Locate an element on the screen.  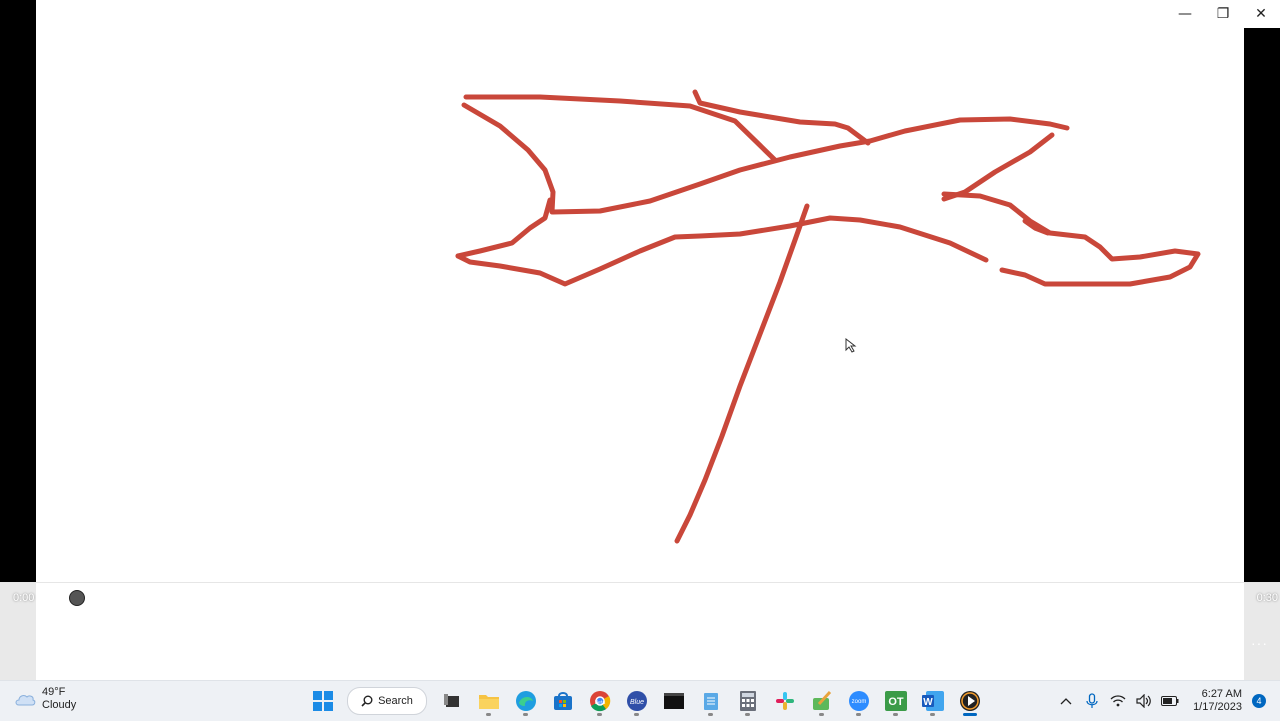
otter-label: OT is located at coordinates (896, 702).